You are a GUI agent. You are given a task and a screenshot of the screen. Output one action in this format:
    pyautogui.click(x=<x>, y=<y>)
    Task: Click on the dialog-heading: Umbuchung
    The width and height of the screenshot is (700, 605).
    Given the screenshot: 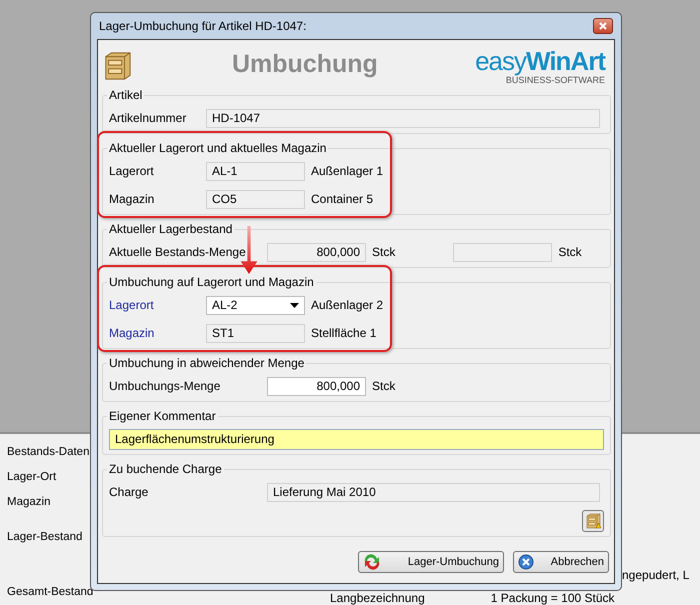 What is the action you would take?
    pyautogui.click(x=305, y=64)
    